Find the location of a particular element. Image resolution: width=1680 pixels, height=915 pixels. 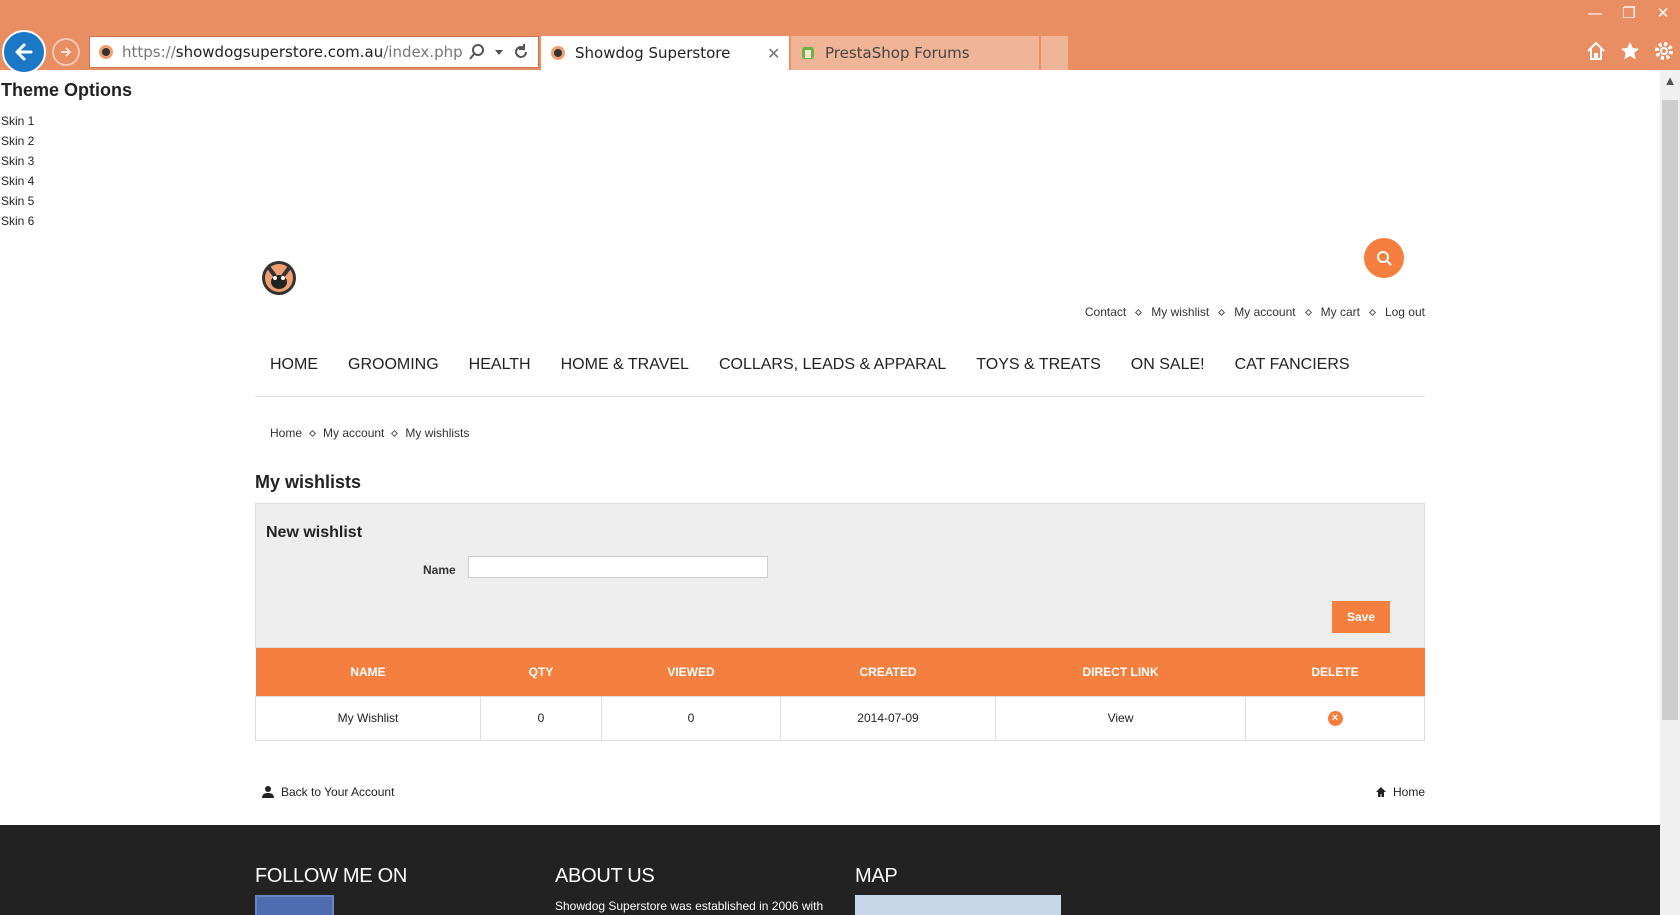

viewed-cell: 0 is located at coordinates (691, 718).